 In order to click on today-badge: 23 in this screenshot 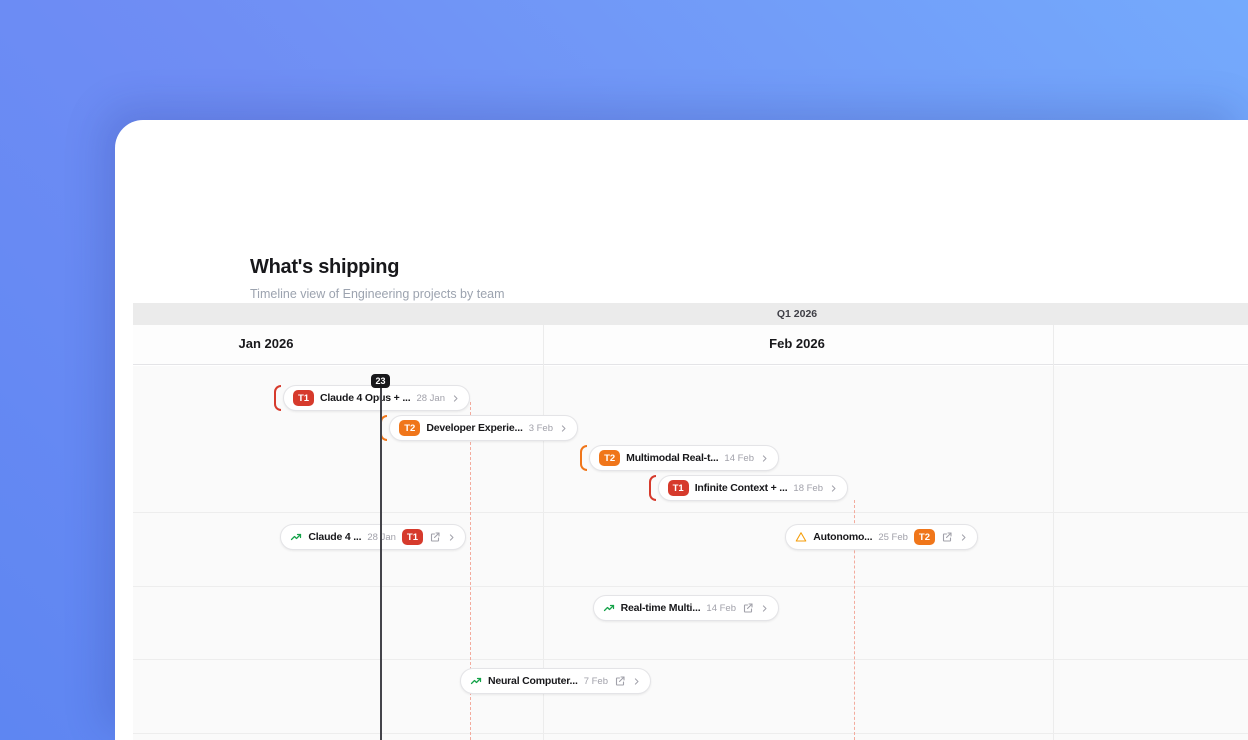, I will do `click(380, 381)`.